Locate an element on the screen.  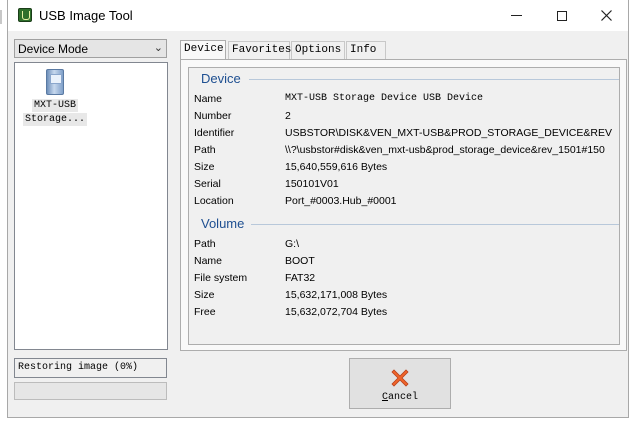
device-number-label: Number is located at coordinates (213, 116).